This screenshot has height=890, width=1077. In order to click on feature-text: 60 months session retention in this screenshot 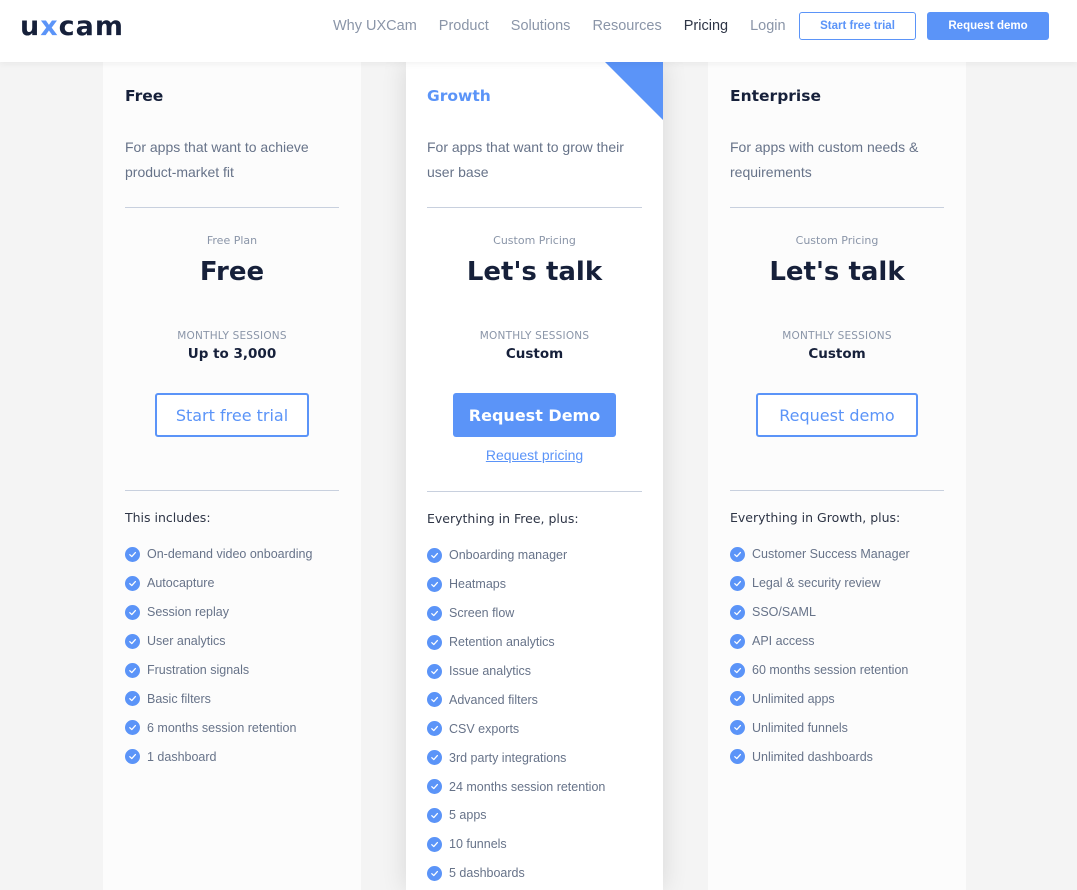, I will do `click(830, 670)`.